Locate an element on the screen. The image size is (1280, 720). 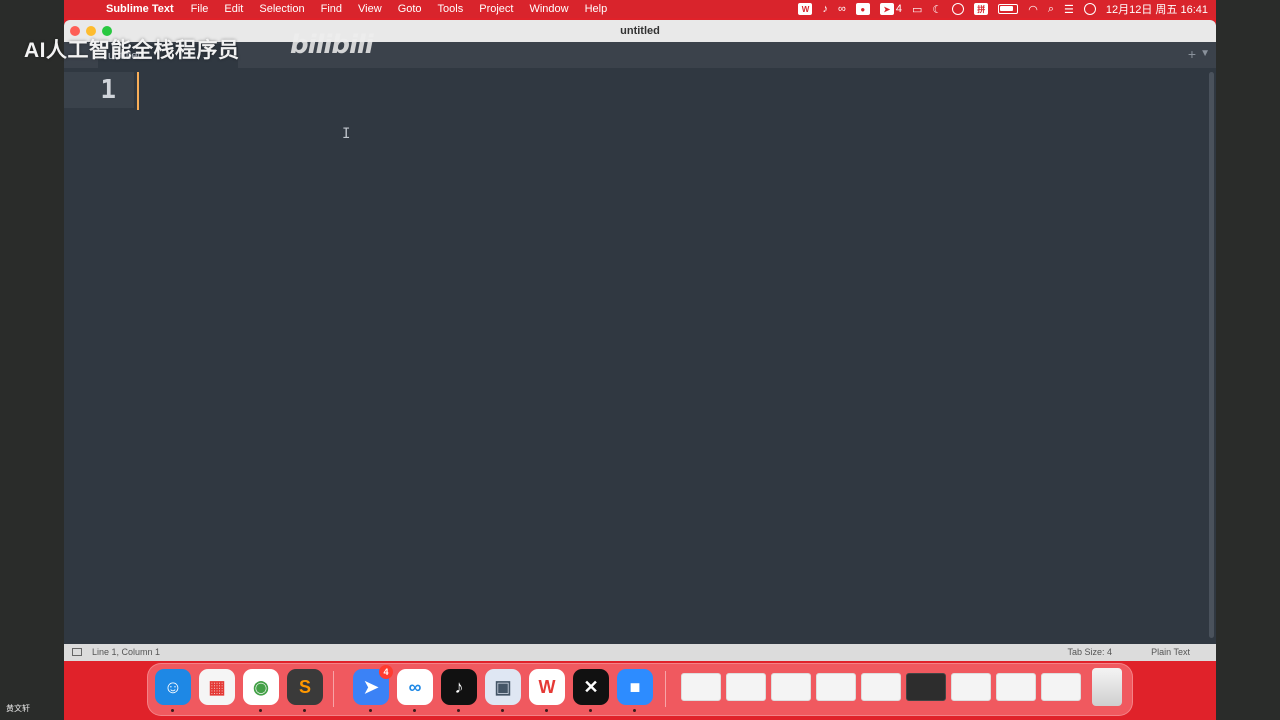
line-gutter: 1 is located at coordinates (99, 353).